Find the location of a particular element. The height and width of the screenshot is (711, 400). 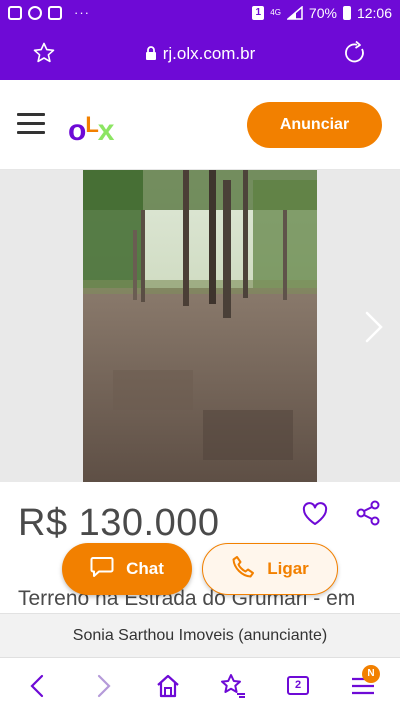

call-button-label: Ligar is located at coordinates (288, 568).